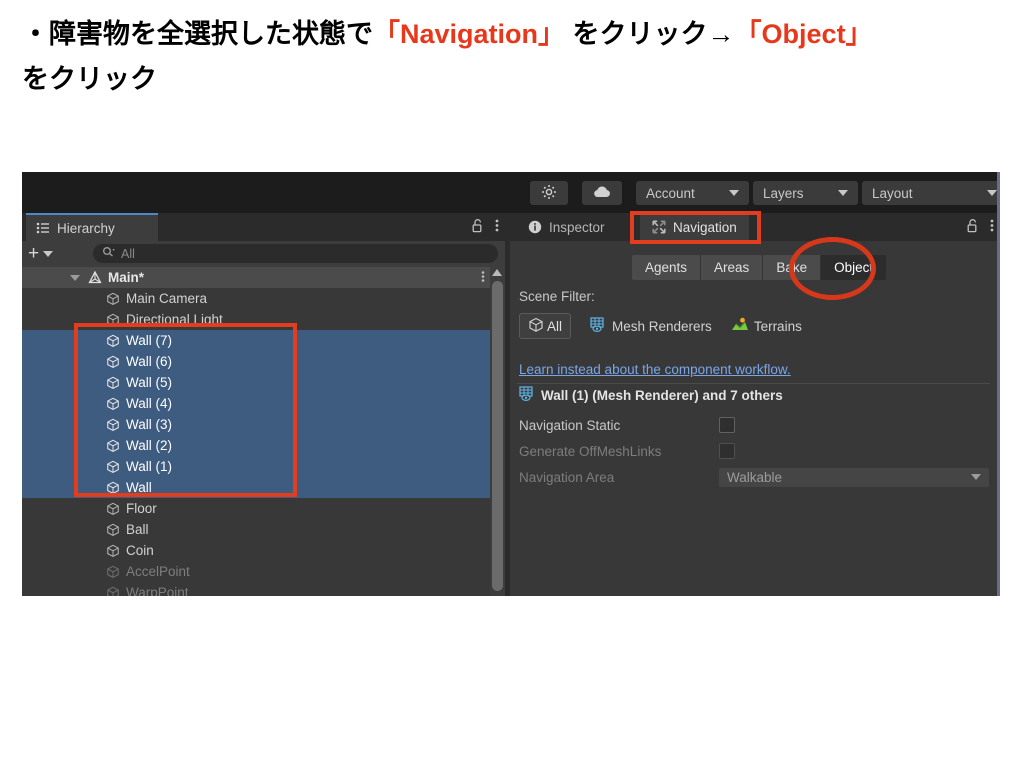 This screenshot has height=768, width=1024. What do you see at coordinates (41, 253) in the screenshot?
I see `add-gameobject-button: +` at bounding box center [41, 253].